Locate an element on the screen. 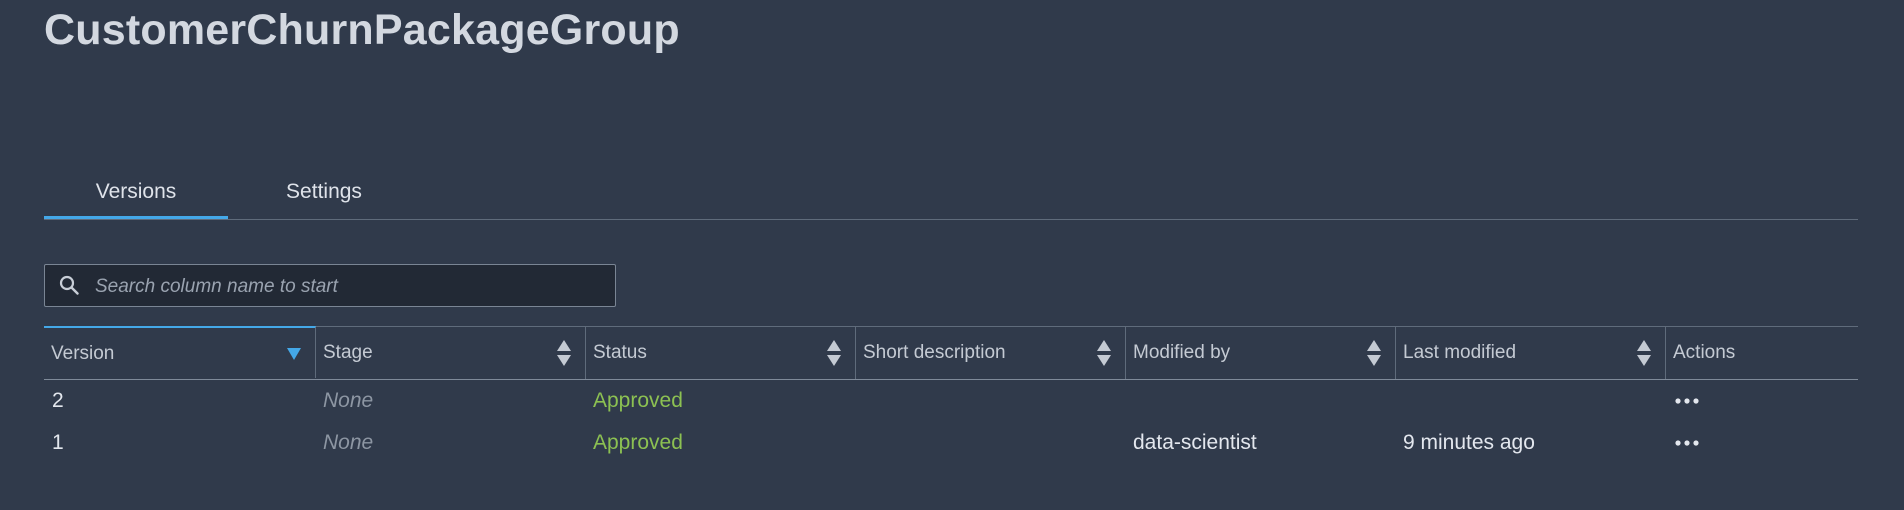 This screenshot has height=510, width=1904. column-header-short-description: Short description is located at coordinates (991, 353).